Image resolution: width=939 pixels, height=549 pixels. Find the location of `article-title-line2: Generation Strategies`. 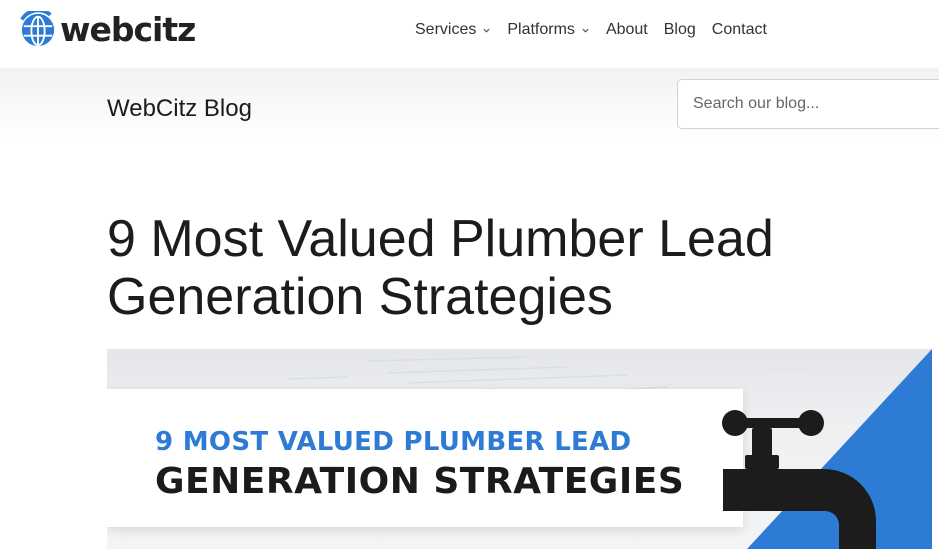

article-title-line2: Generation Strategies is located at coordinates (360, 297).